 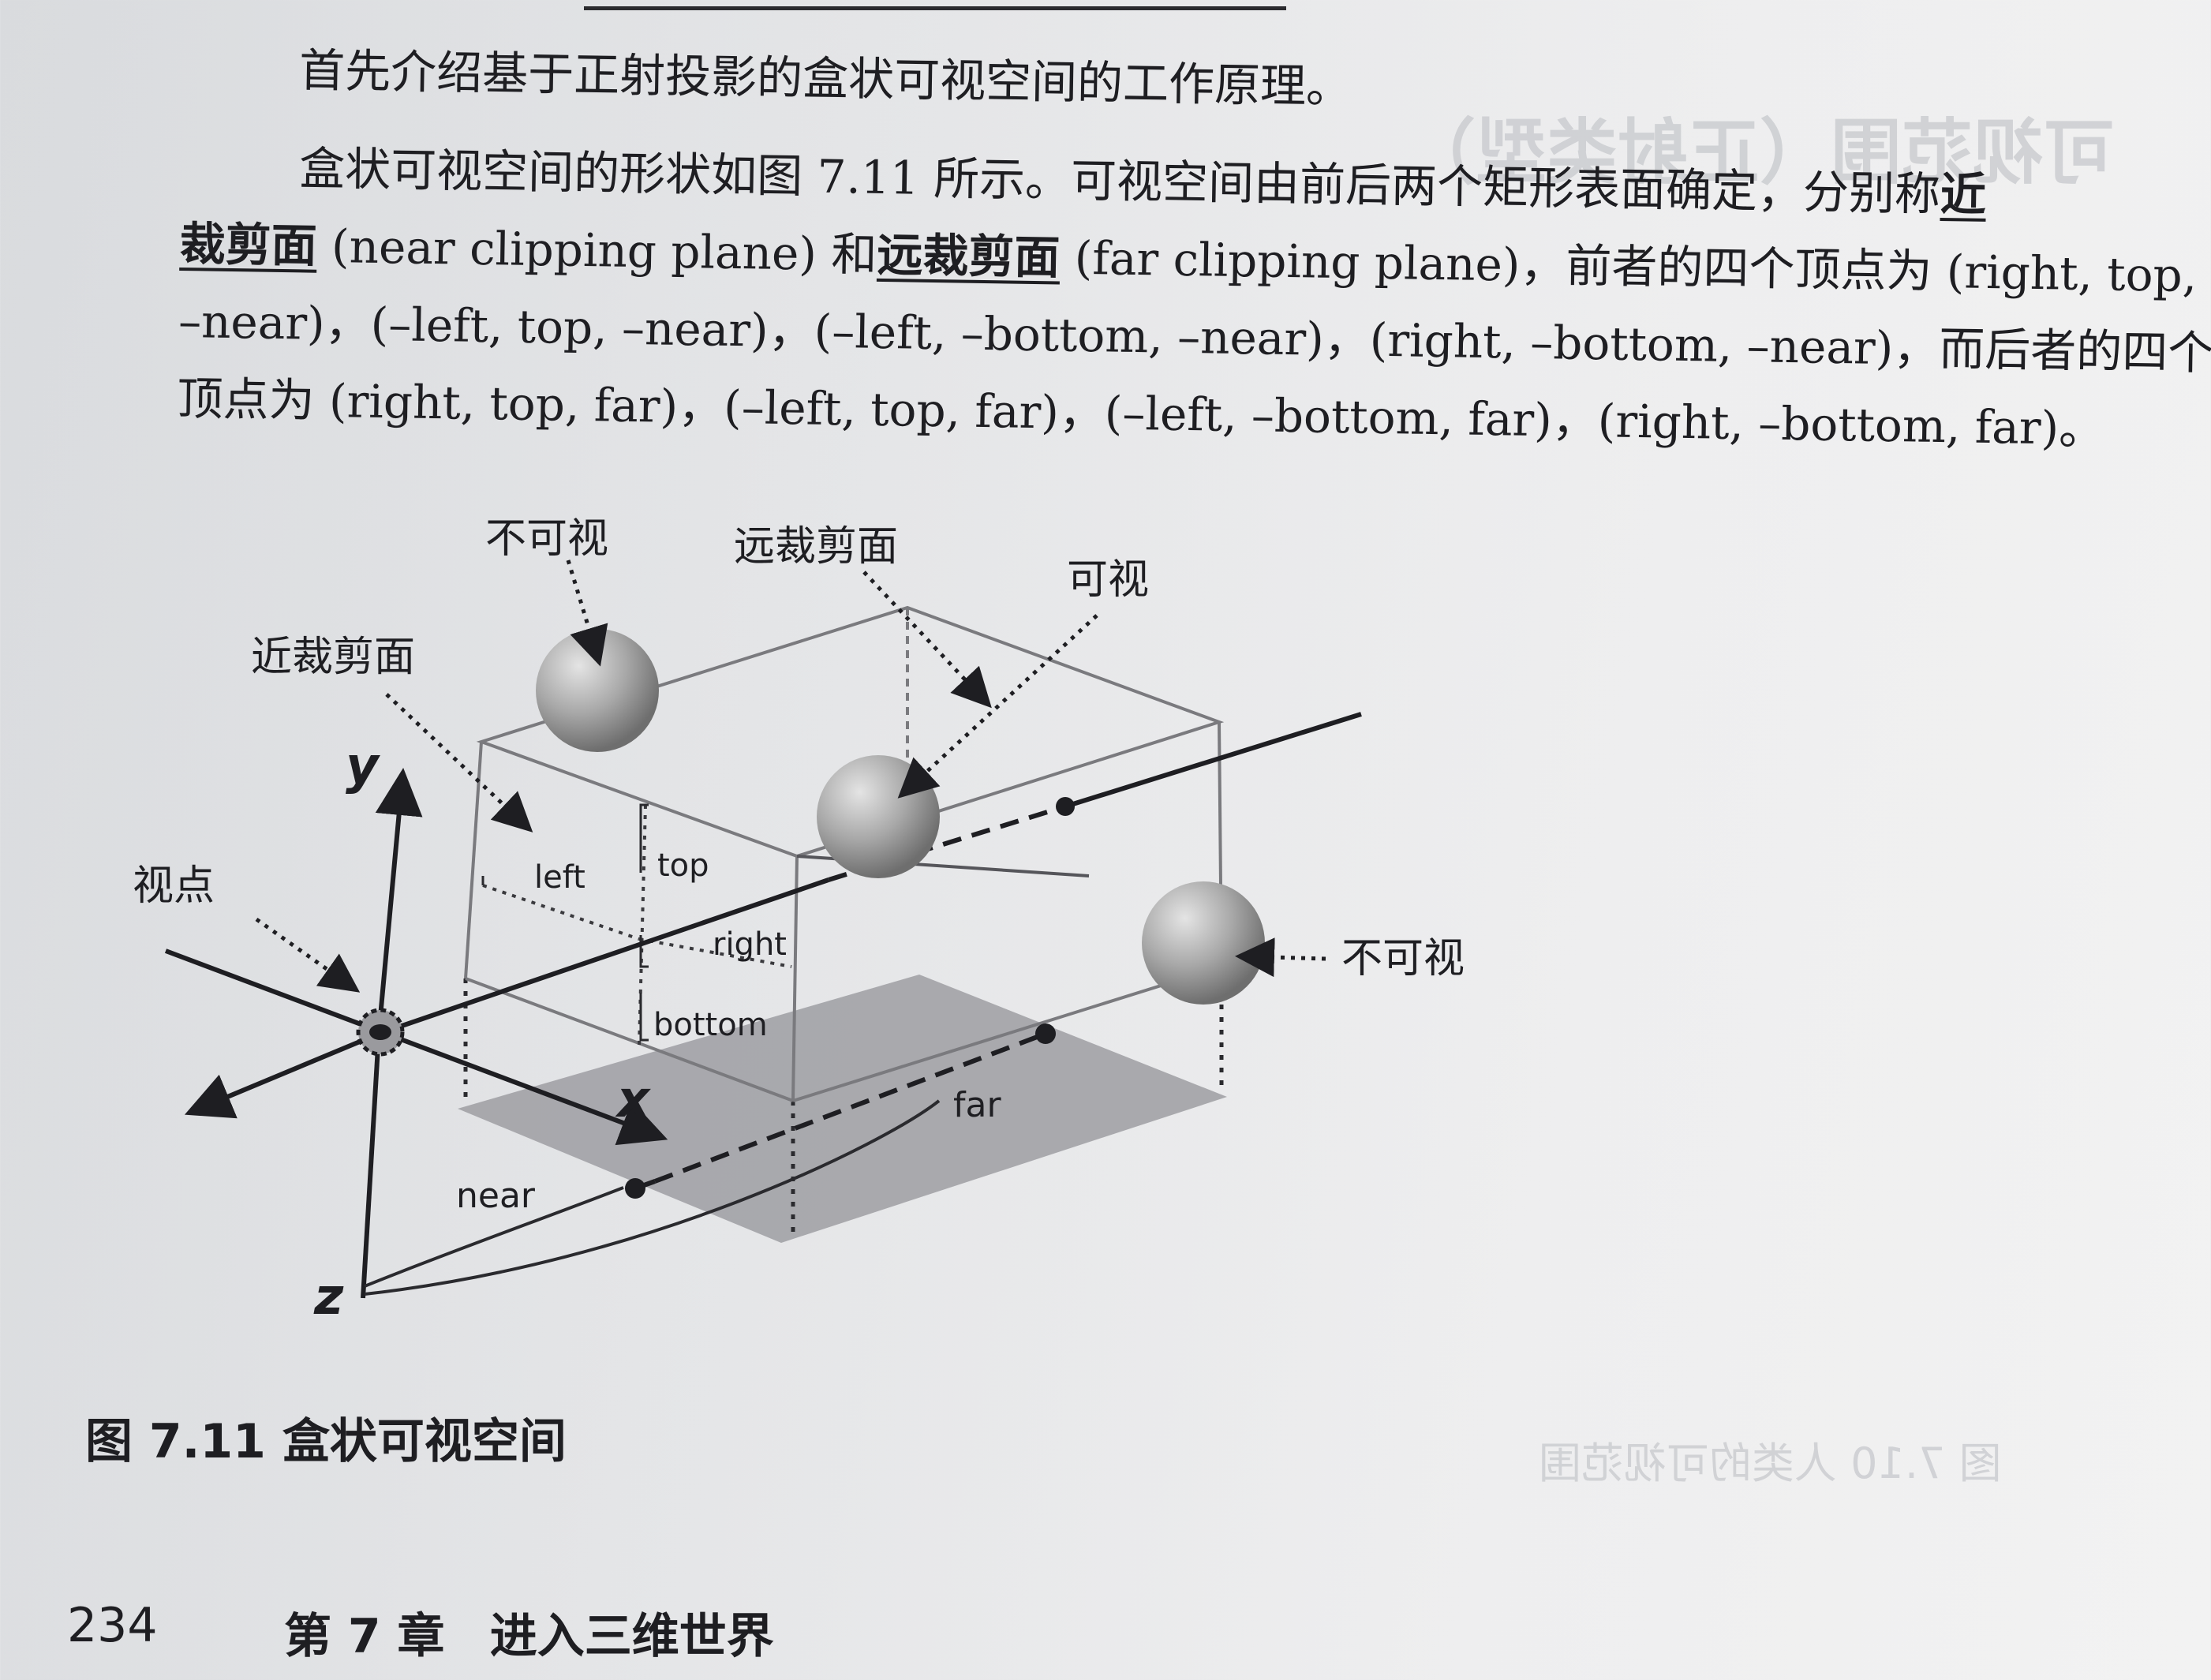 What do you see at coordinates (546, 539) in the screenshot?
I see `label-invisible-top: 不可视` at bounding box center [546, 539].